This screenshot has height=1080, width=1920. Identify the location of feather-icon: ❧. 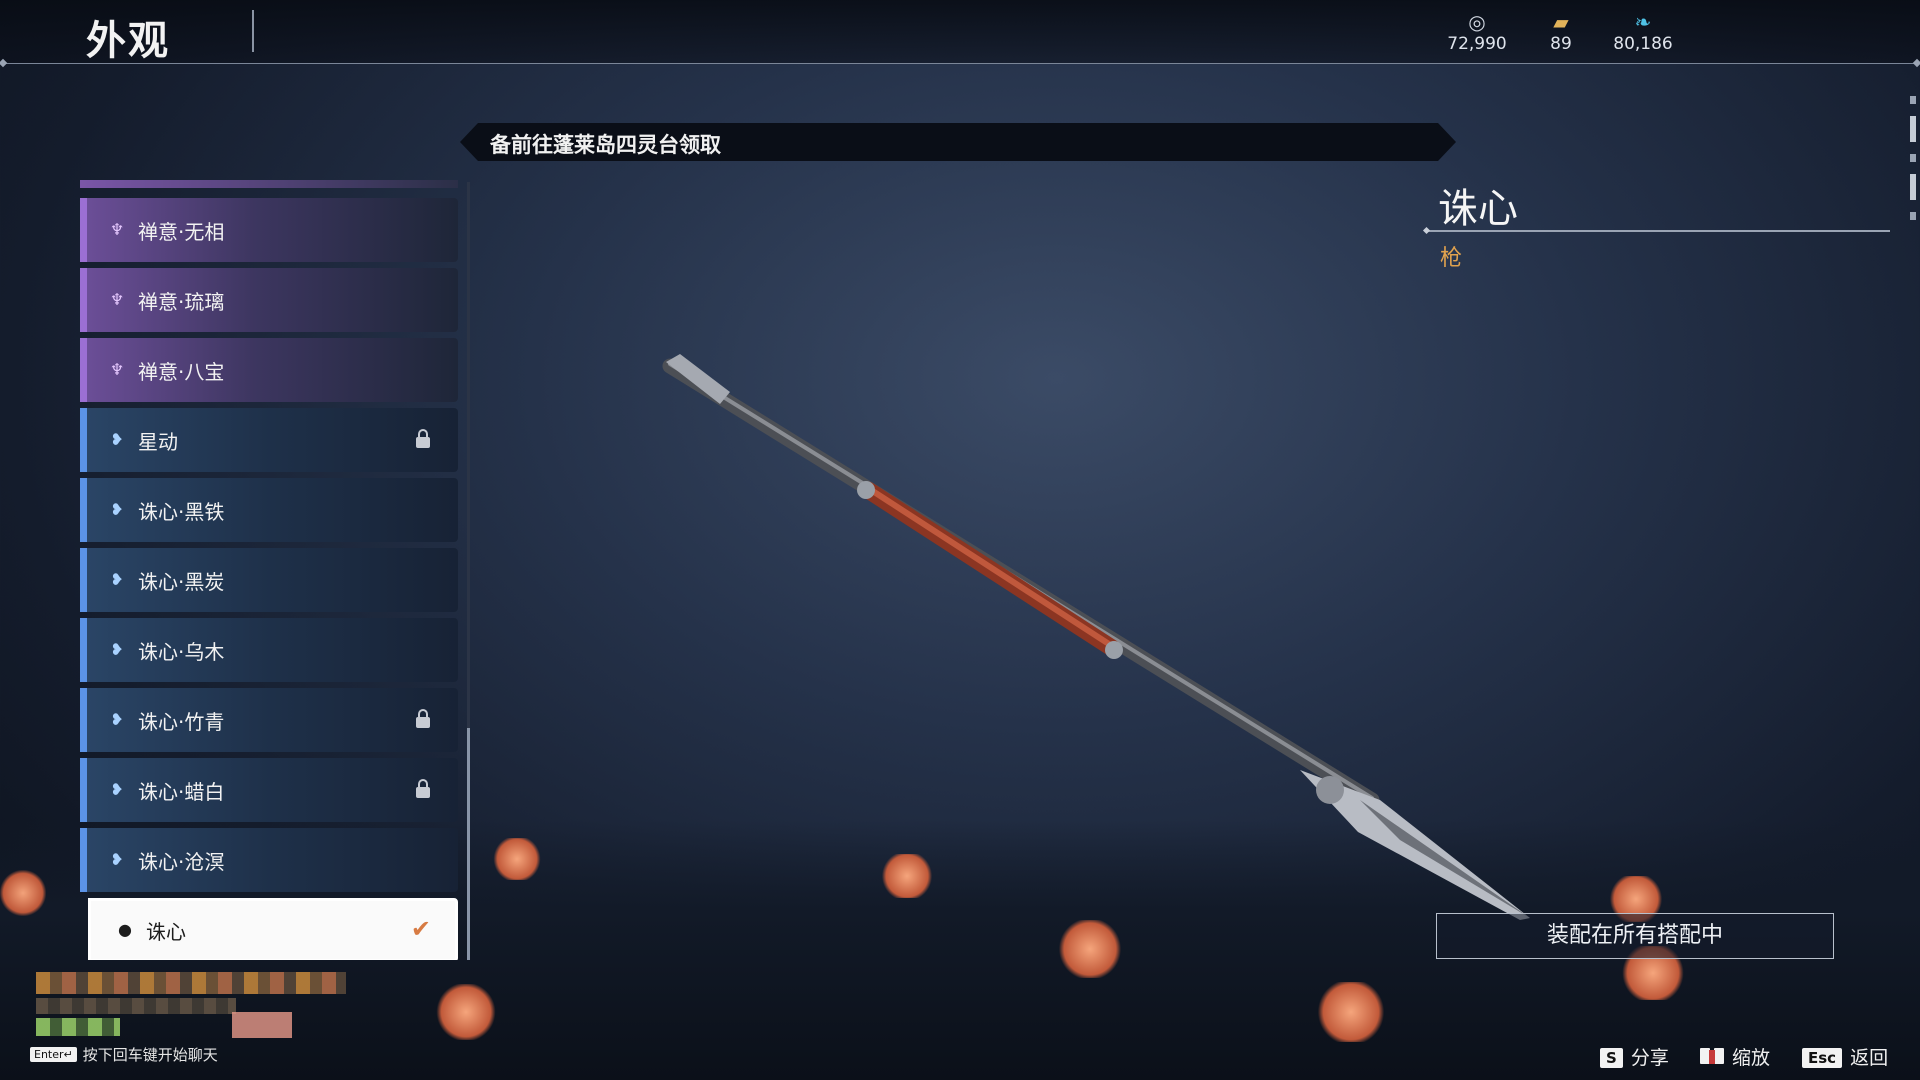
(1643, 22).